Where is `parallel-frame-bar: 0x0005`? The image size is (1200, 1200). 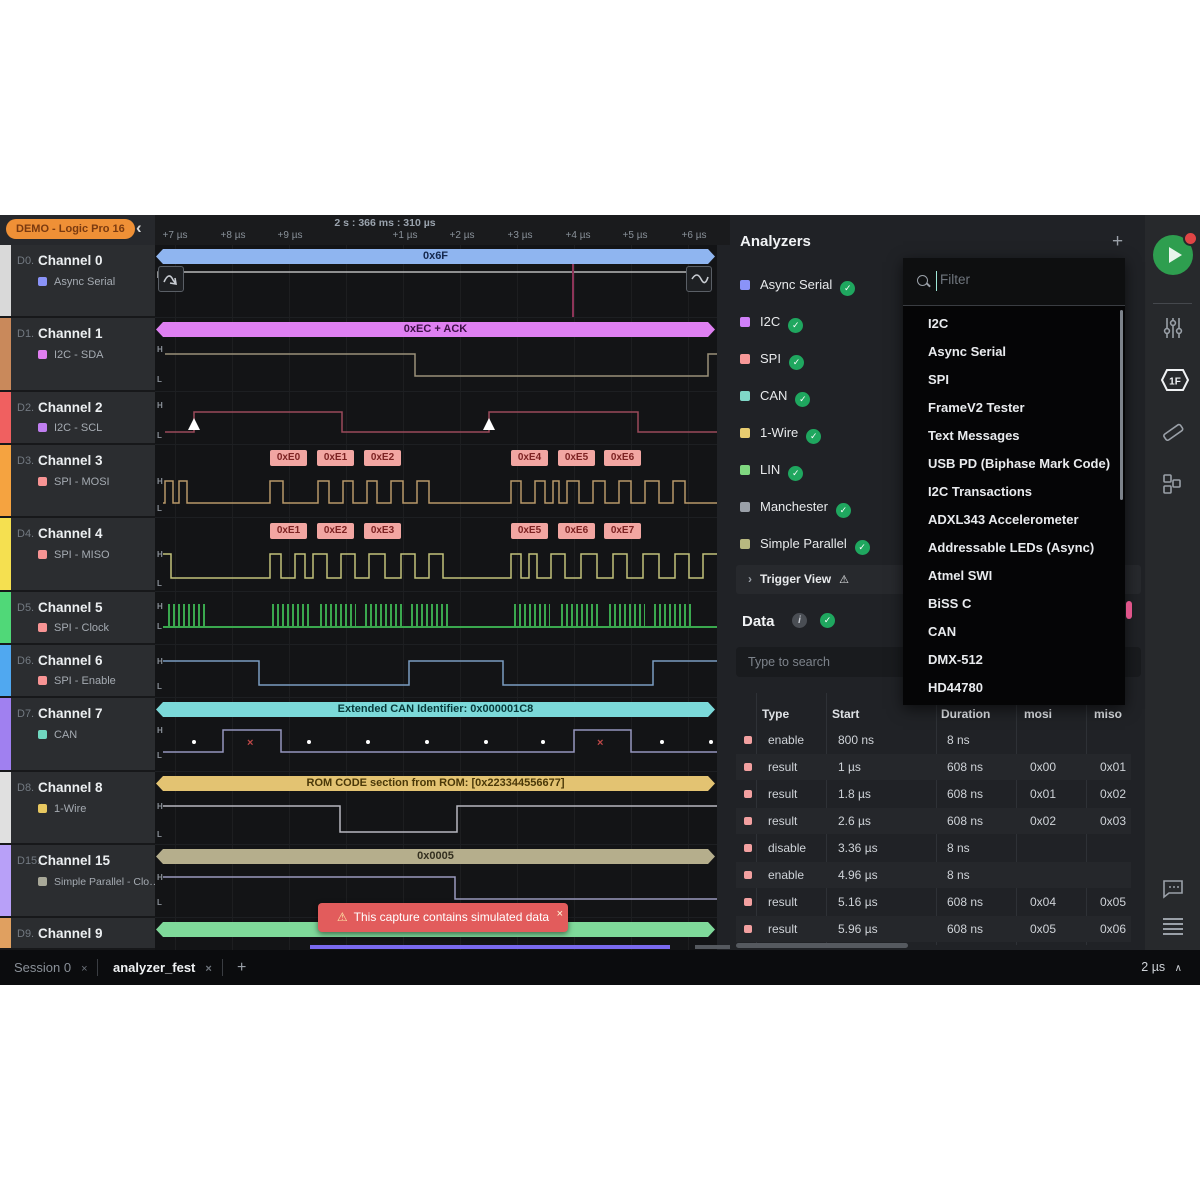 parallel-frame-bar: 0x0005 is located at coordinates (435, 856).